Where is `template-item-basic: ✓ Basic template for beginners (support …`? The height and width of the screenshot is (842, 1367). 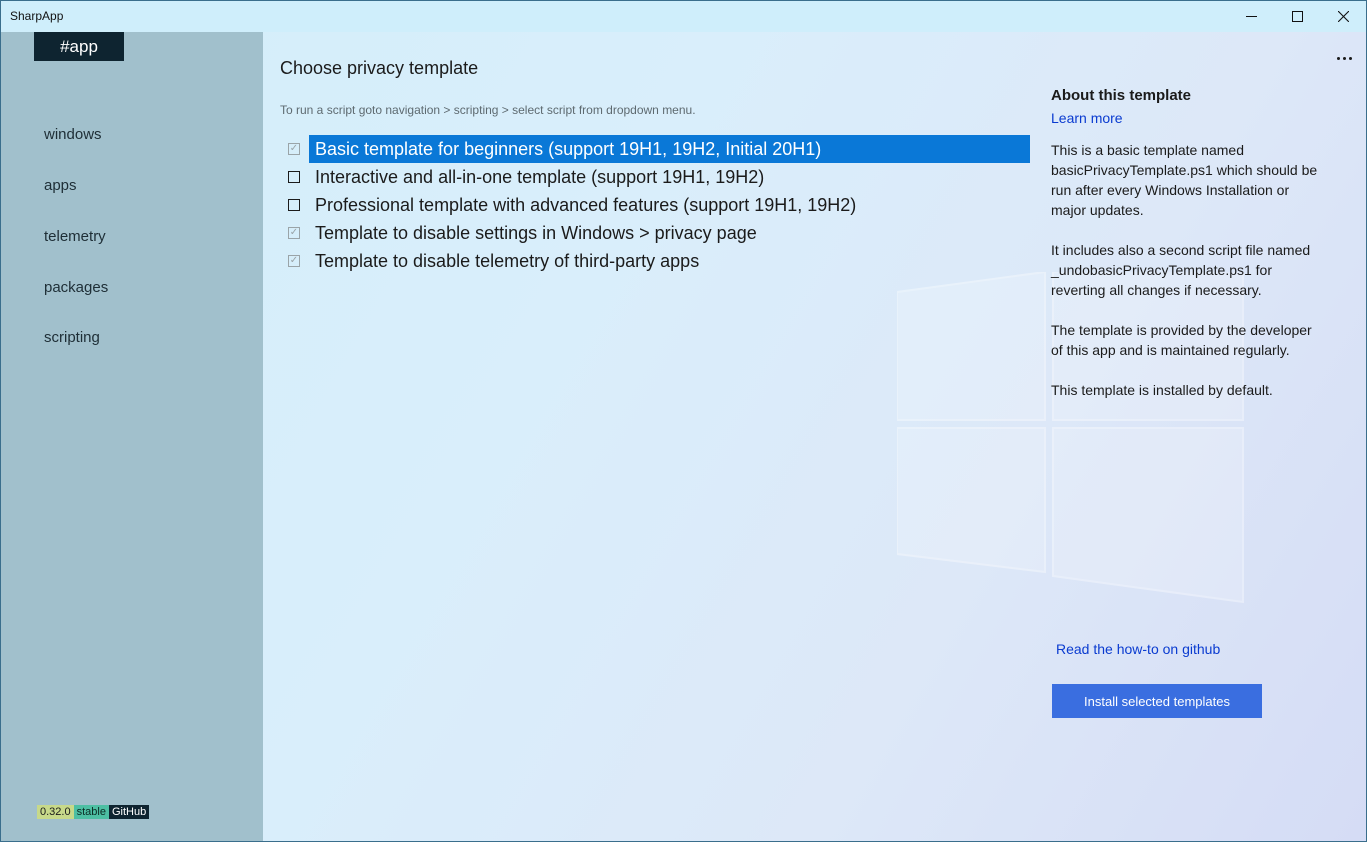 template-item-basic: ✓ Basic template for beginners (support … is located at coordinates (655, 149).